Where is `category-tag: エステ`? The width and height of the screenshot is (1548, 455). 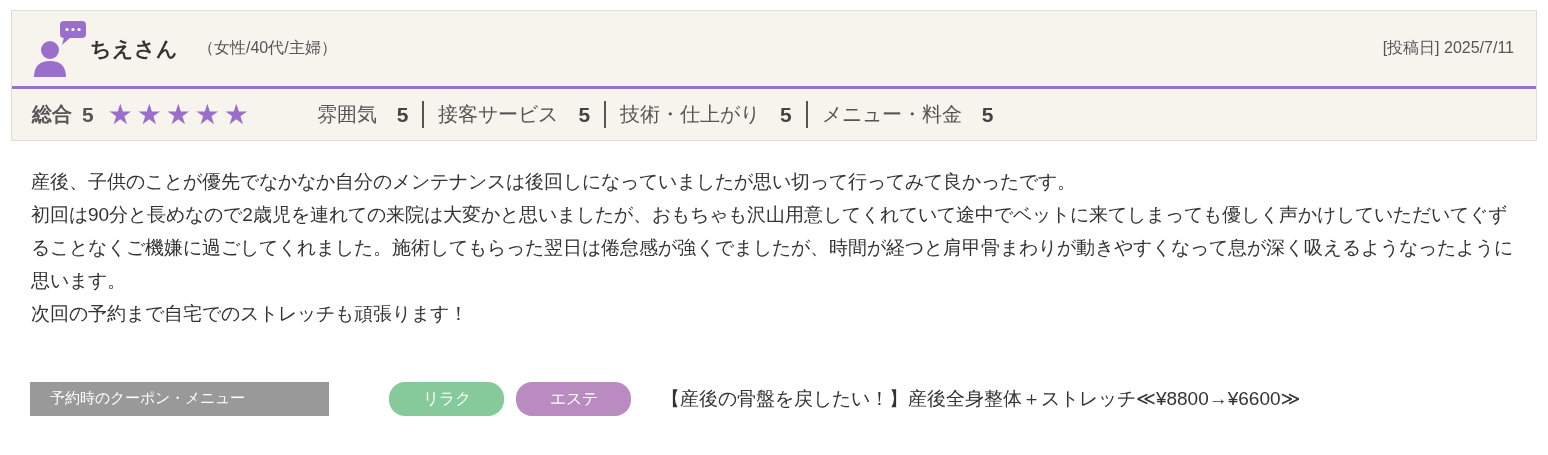
category-tag: エステ is located at coordinates (573, 399).